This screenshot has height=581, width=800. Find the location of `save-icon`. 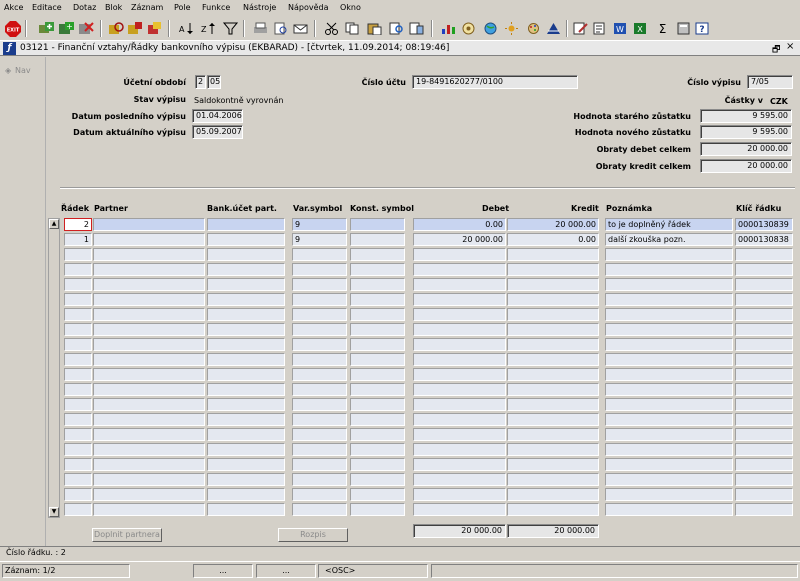

save-icon is located at coordinates (46, 28).